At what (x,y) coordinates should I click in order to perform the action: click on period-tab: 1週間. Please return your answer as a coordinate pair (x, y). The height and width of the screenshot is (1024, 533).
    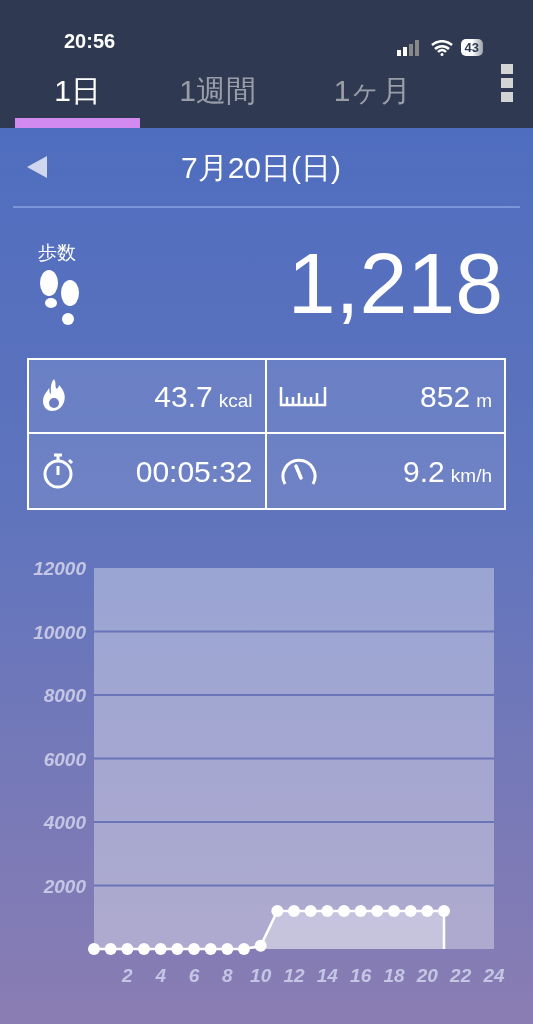
    Looking at the image, I should click on (217, 95).